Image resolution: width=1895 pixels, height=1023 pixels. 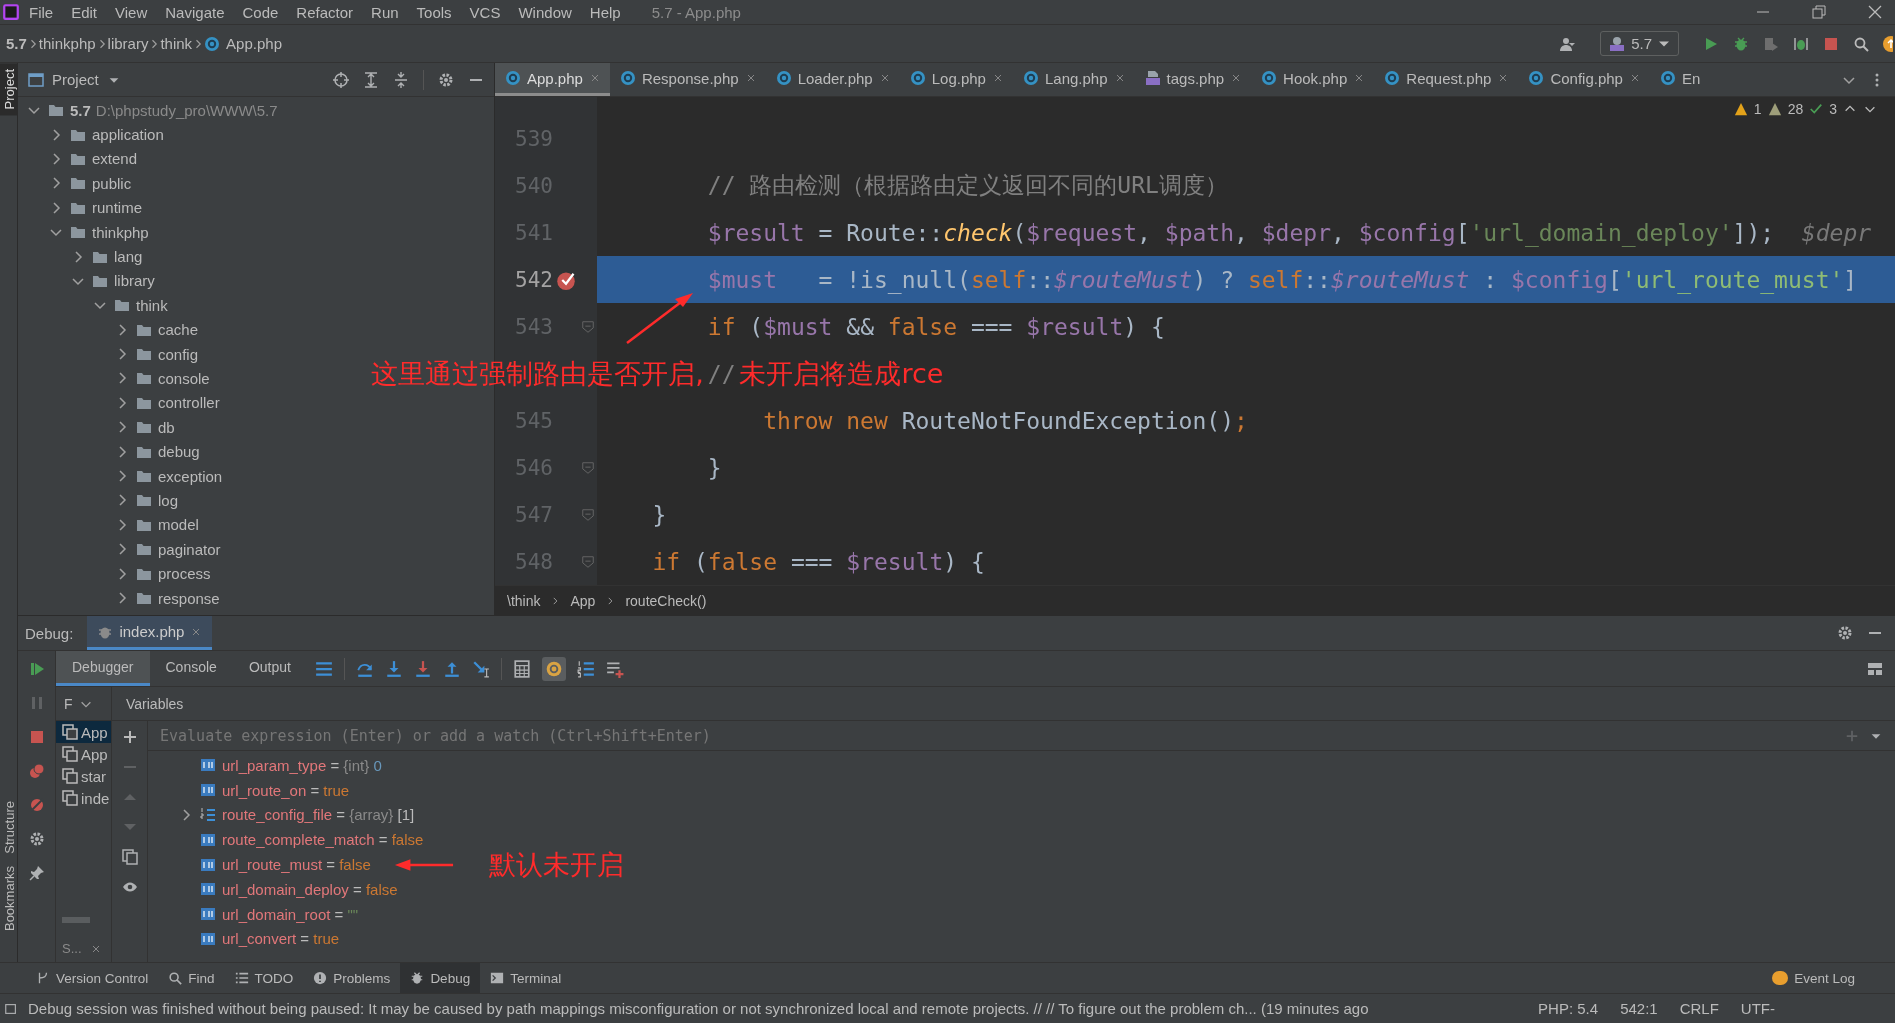 What do you see at coordinates (84, 12) in the screenshot?
I see `menu-item: Edit` at bounding box center [84, 12].